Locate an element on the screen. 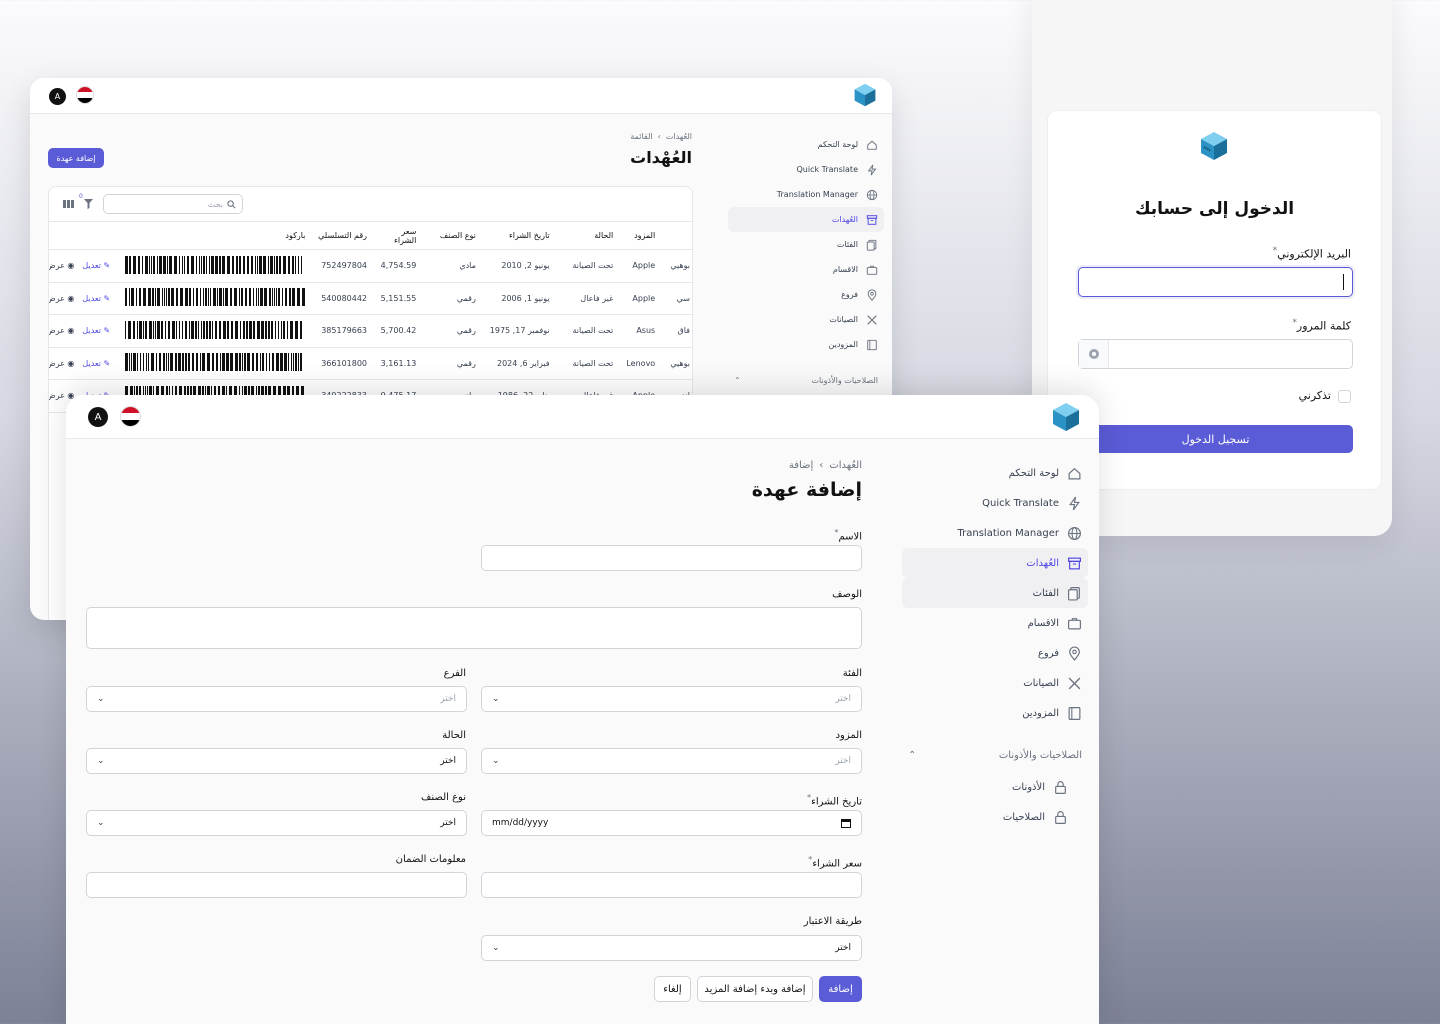 The height and width of the screenshot is (1024, 1440). cell-serial: 385179663 is located at coordinates (344, 331).